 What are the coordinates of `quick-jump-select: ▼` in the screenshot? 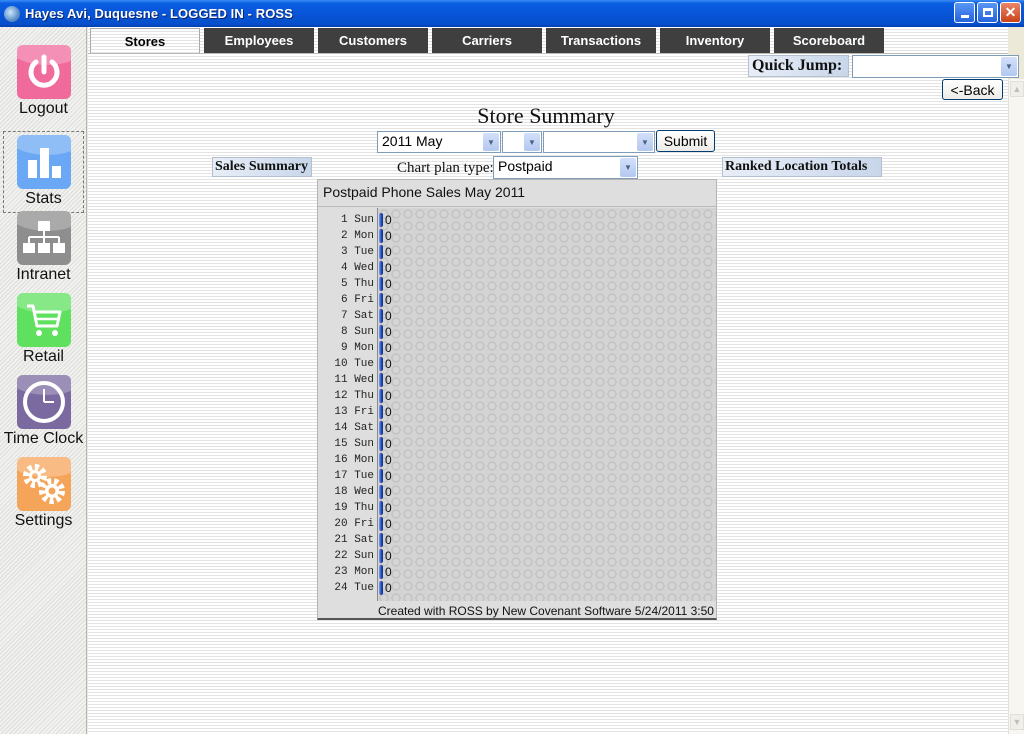 It's located at (935, 66).